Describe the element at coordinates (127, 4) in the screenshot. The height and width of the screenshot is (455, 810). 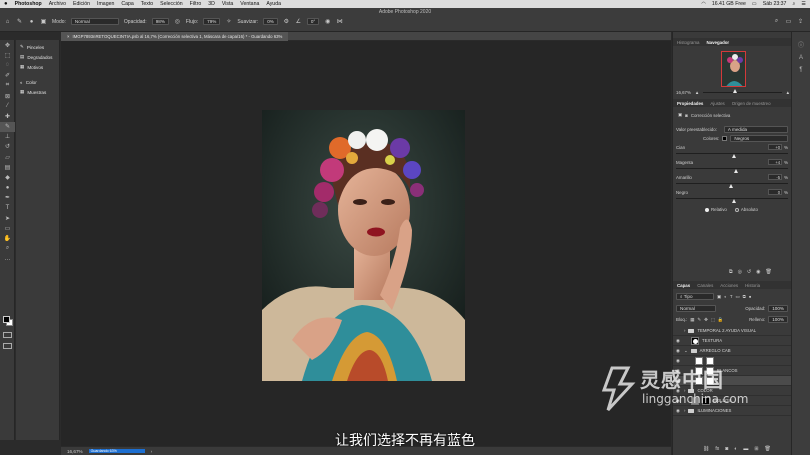
I see `menu-capa: Capa` at that location.